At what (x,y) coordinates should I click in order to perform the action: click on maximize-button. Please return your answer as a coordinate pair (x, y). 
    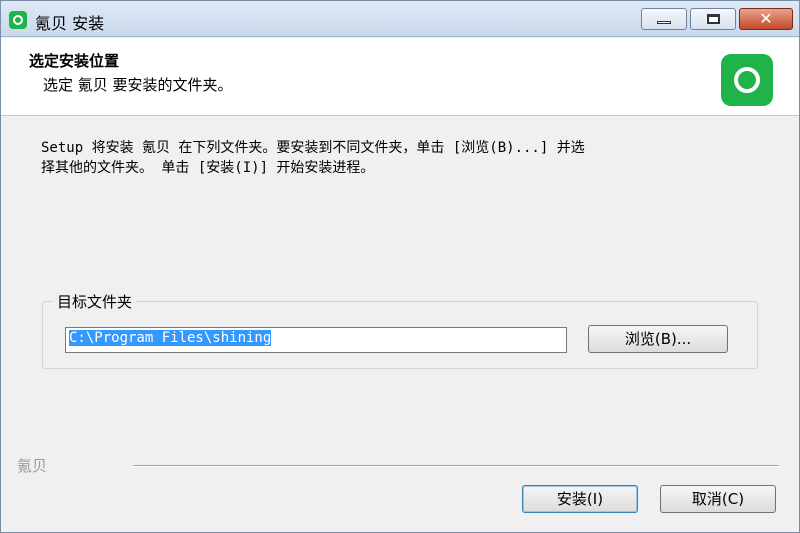
    Looking at the image, I should click on (713, 19).